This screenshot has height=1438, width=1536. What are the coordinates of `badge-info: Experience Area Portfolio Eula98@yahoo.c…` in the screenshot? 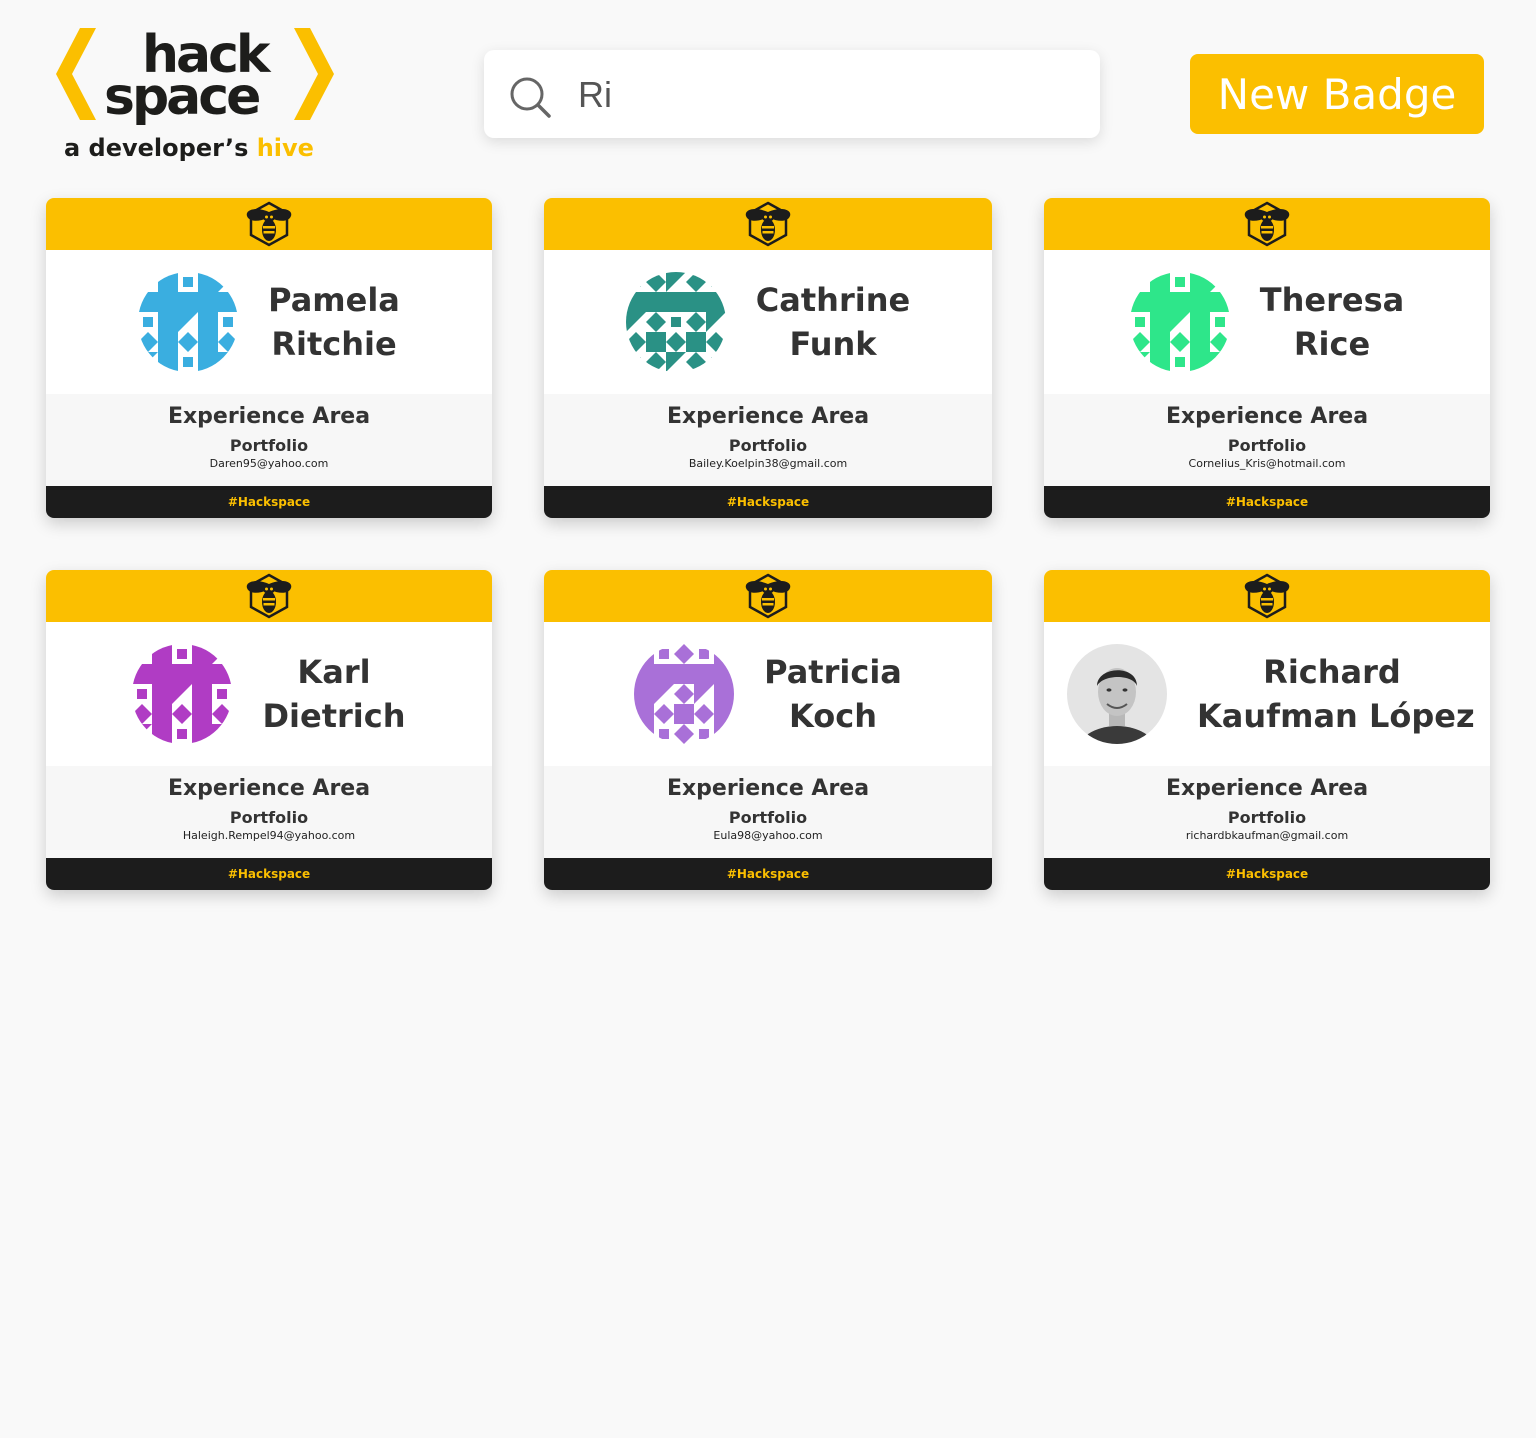 It's located at (768, 812).